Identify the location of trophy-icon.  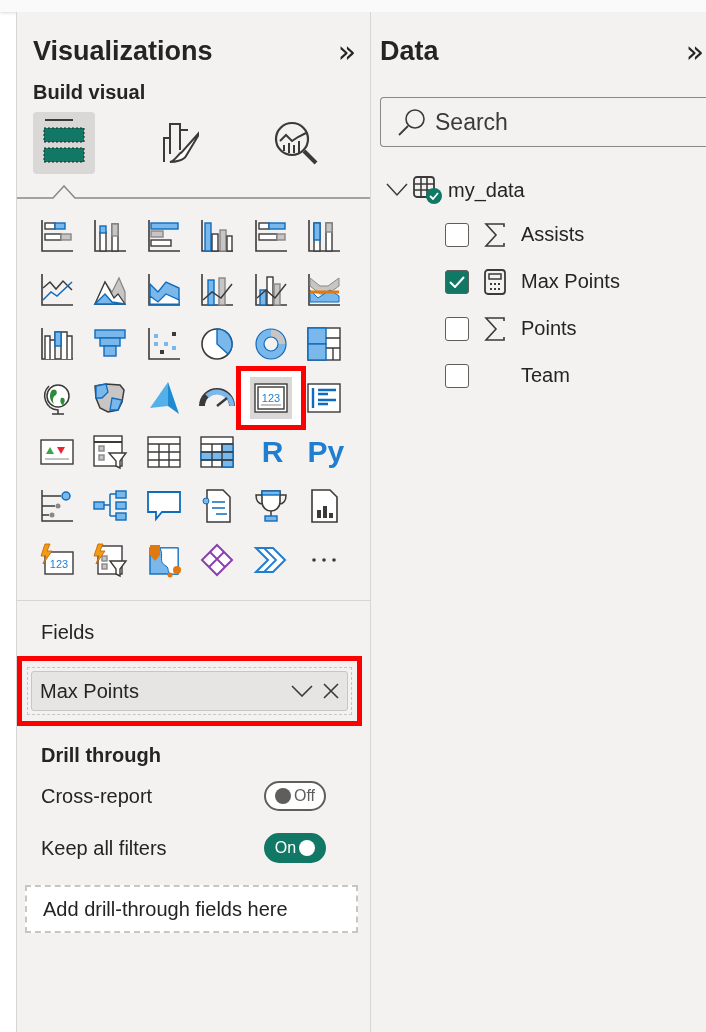
(270, 506).